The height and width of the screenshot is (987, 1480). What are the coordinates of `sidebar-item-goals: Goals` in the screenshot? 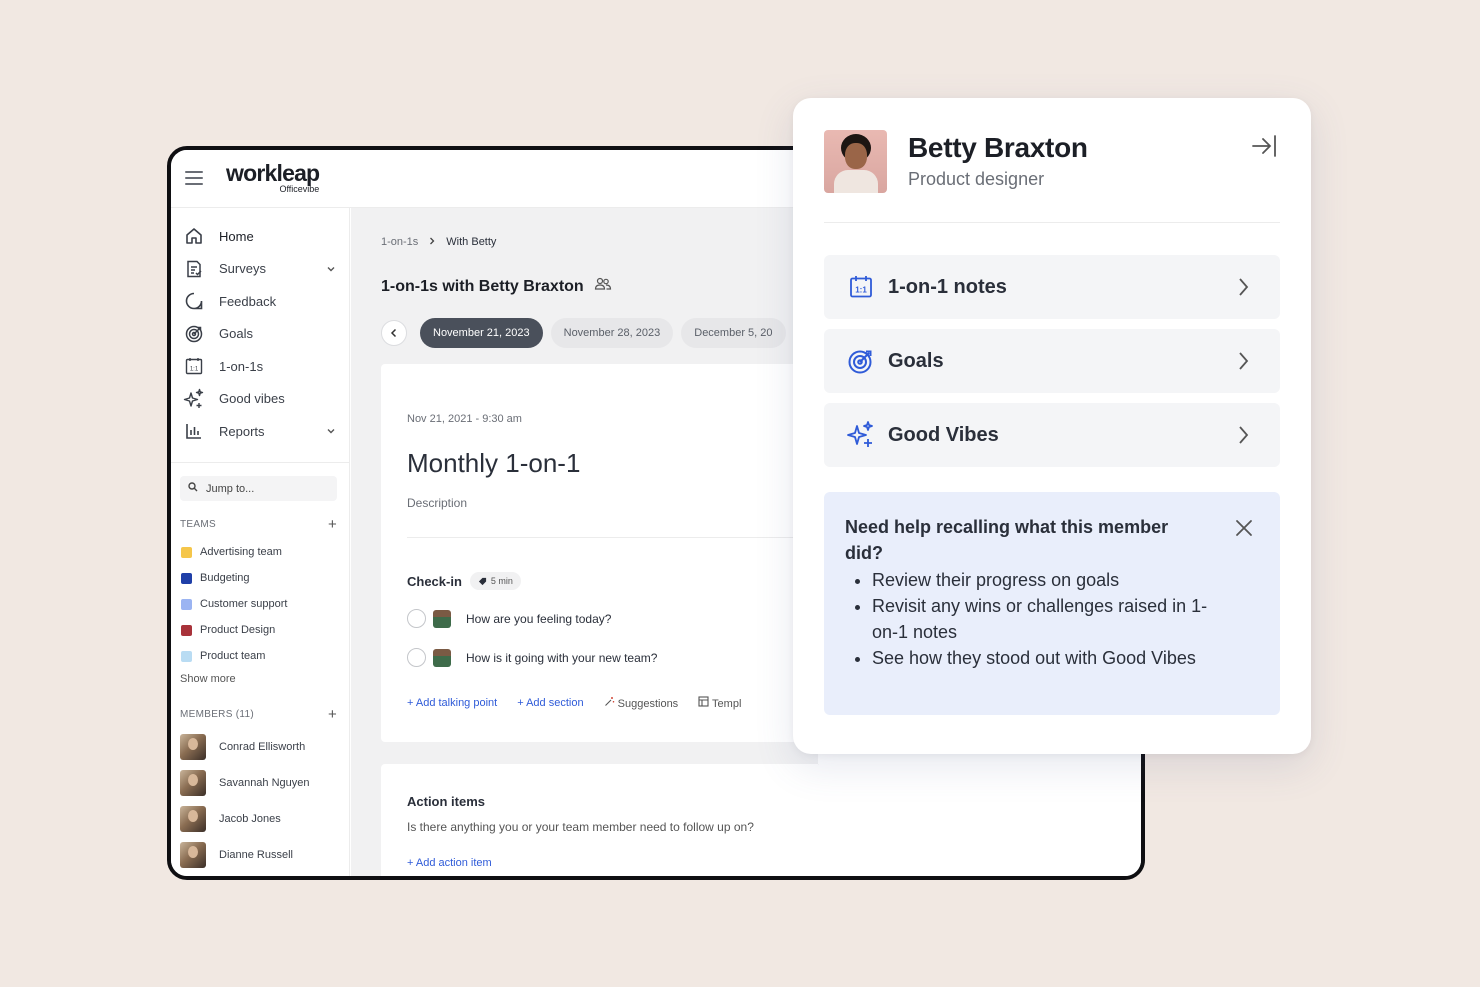 It's located at (260, 334).